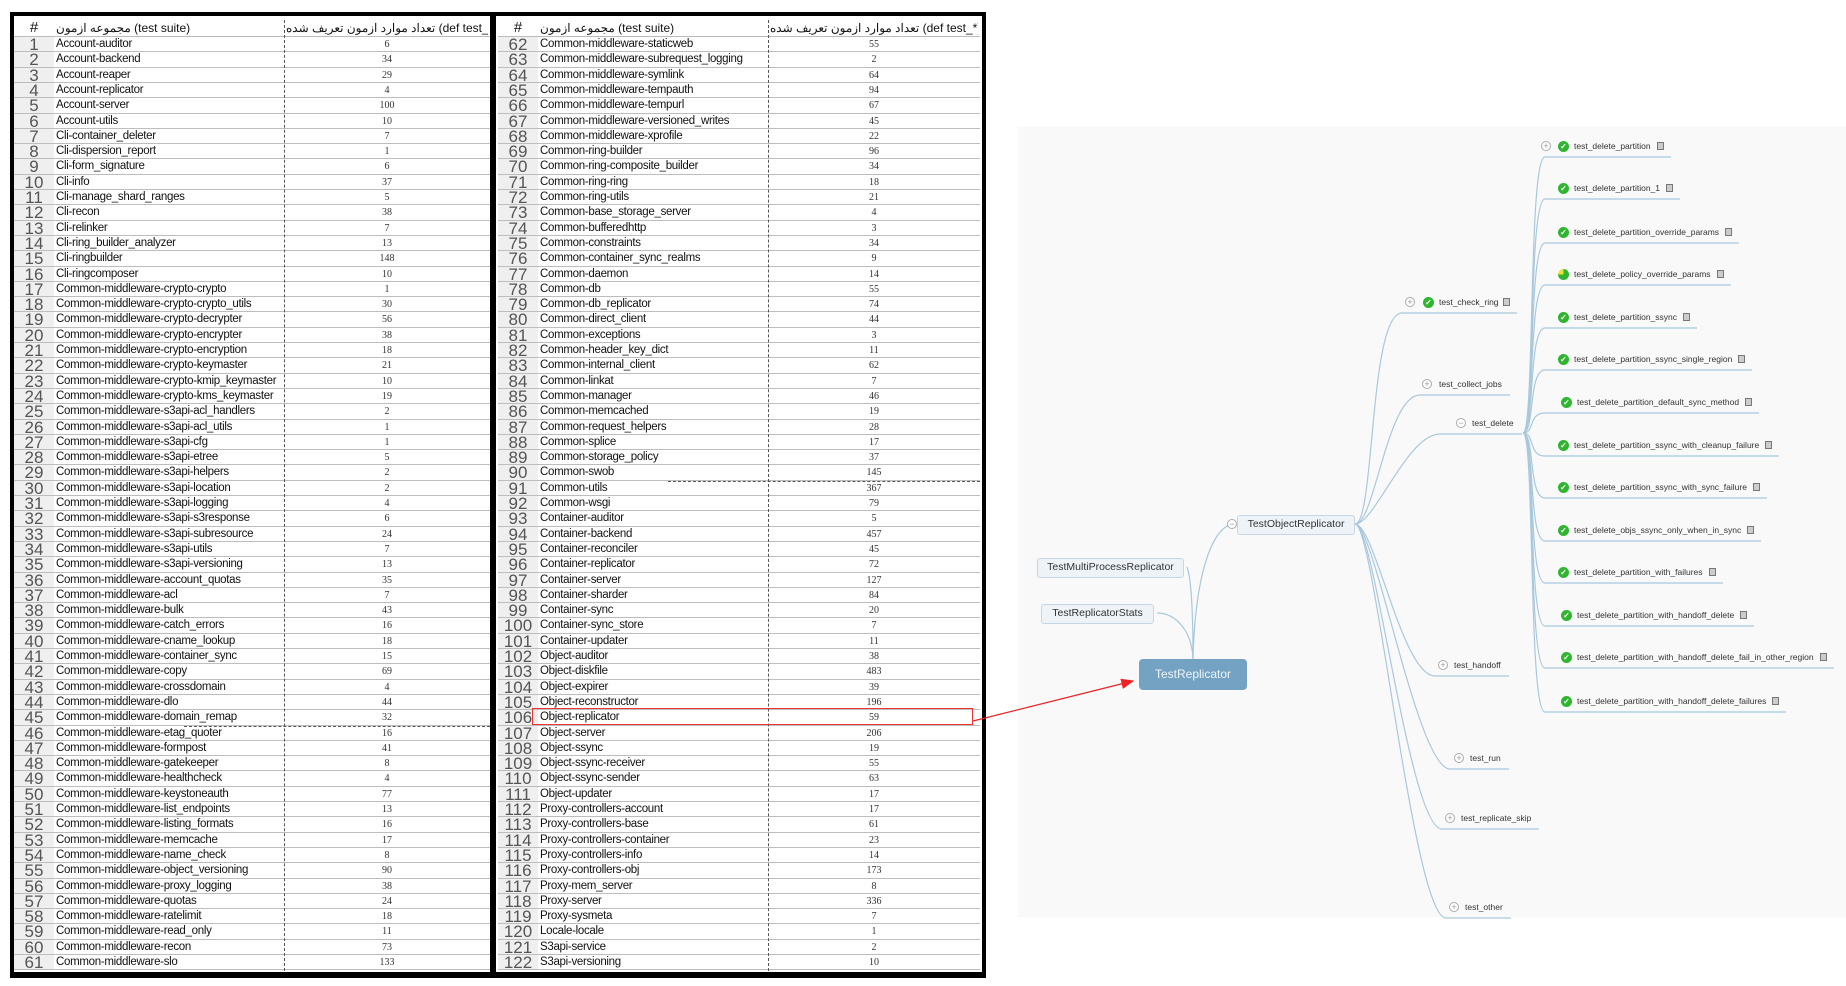  Describe the element at coordinates (1563, 274) in the screenshot. I see `check-icon` at that location.